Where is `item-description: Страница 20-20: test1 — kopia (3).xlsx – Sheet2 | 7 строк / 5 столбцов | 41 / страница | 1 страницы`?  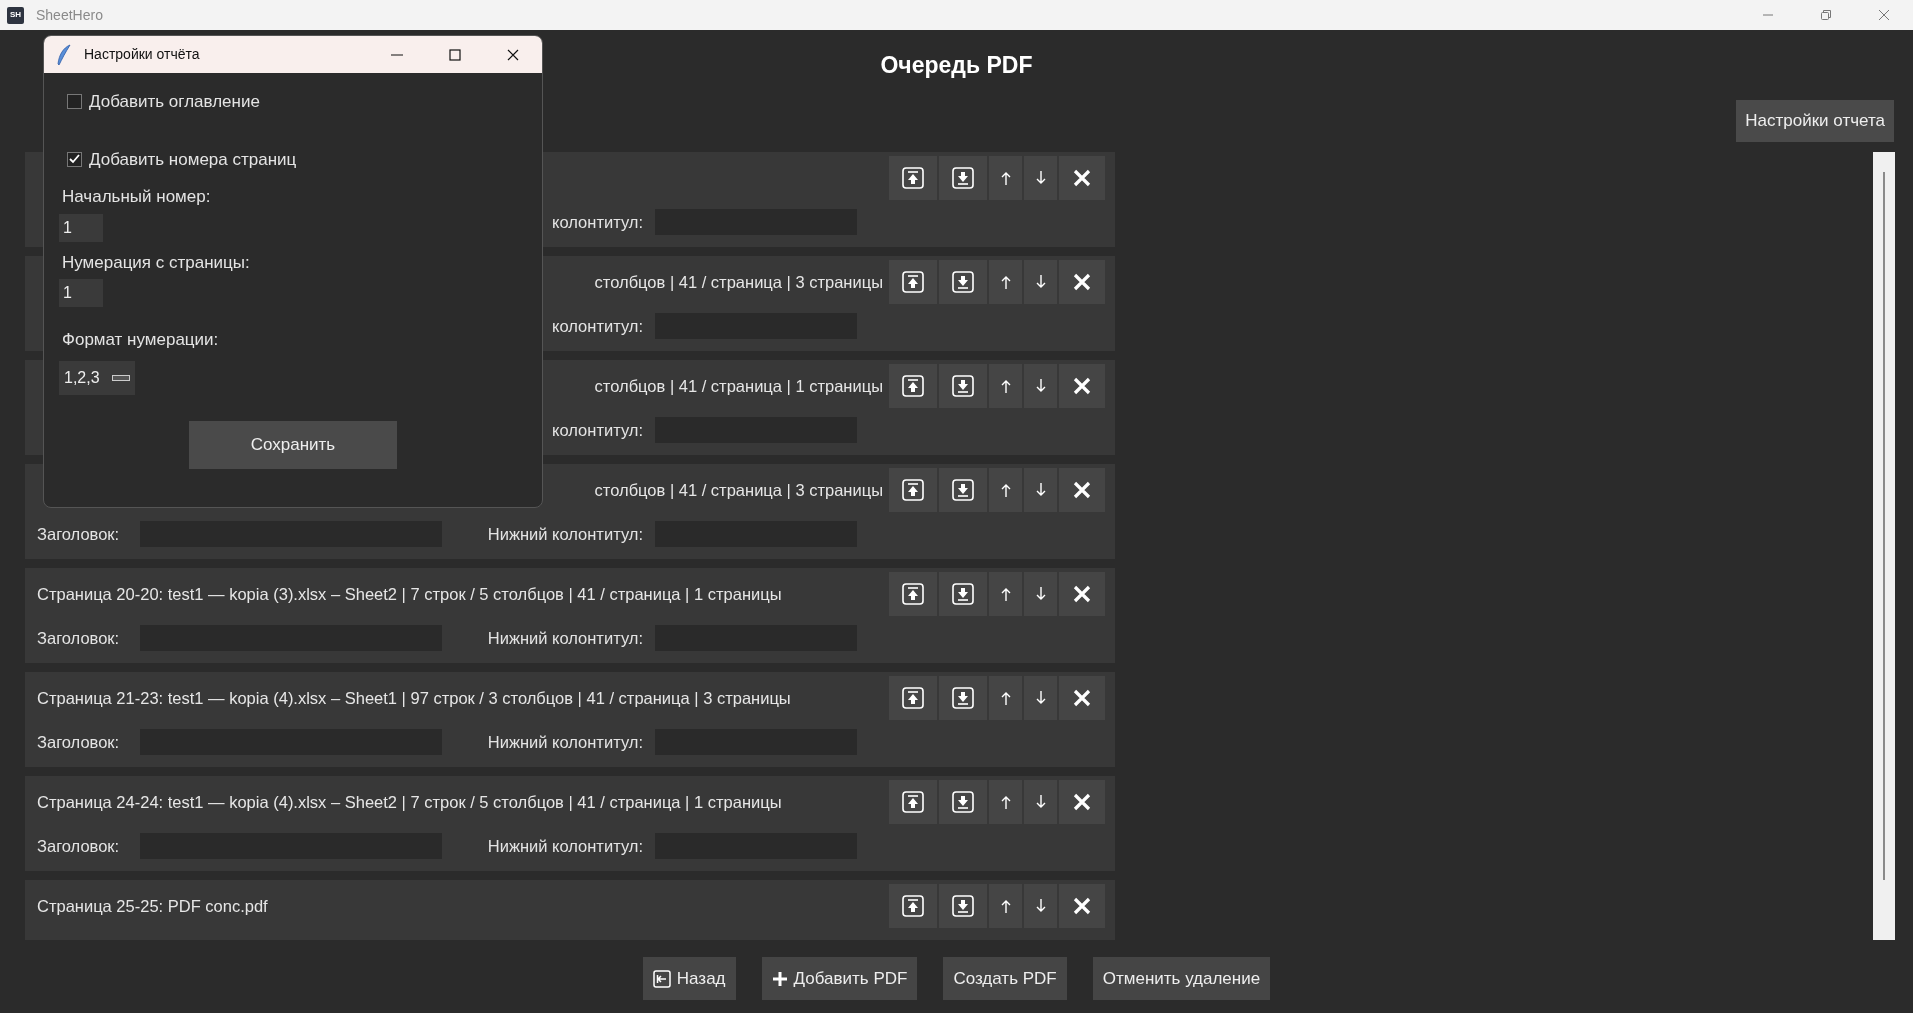
item-description: Страница 20-20: test1 — kopia (3).xlsx – Sheet2 | 7 строк / 5 столбцов | 41 / страница | 1 страницы is located at coordinates (409, 594).